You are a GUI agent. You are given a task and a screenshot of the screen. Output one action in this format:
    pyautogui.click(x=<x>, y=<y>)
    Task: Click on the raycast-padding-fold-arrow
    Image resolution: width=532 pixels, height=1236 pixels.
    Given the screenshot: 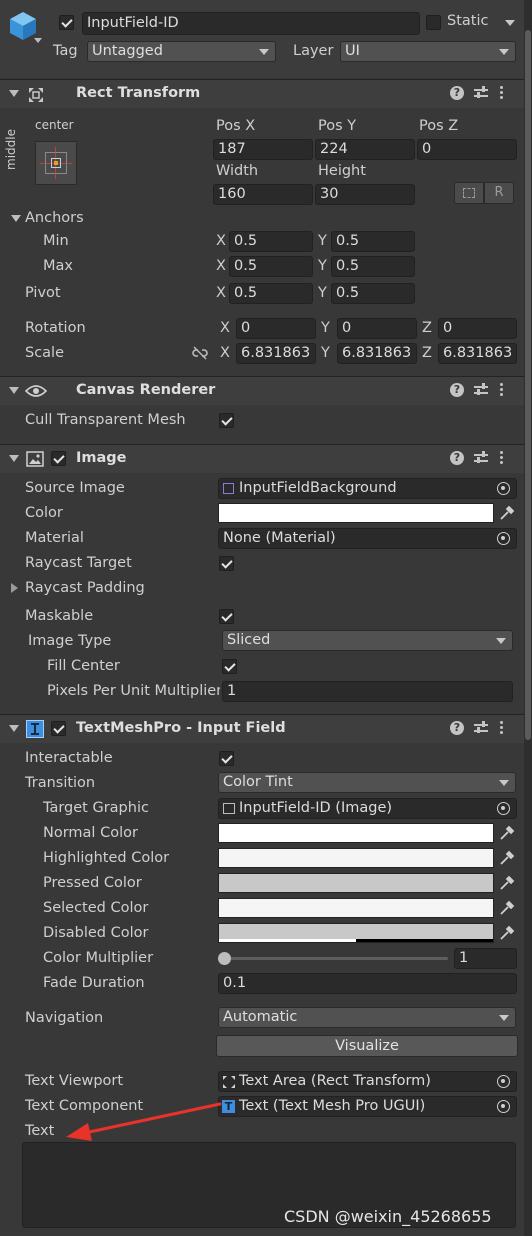 What is the action you would take?
    pyautogui.click(x=14, y=588)
    